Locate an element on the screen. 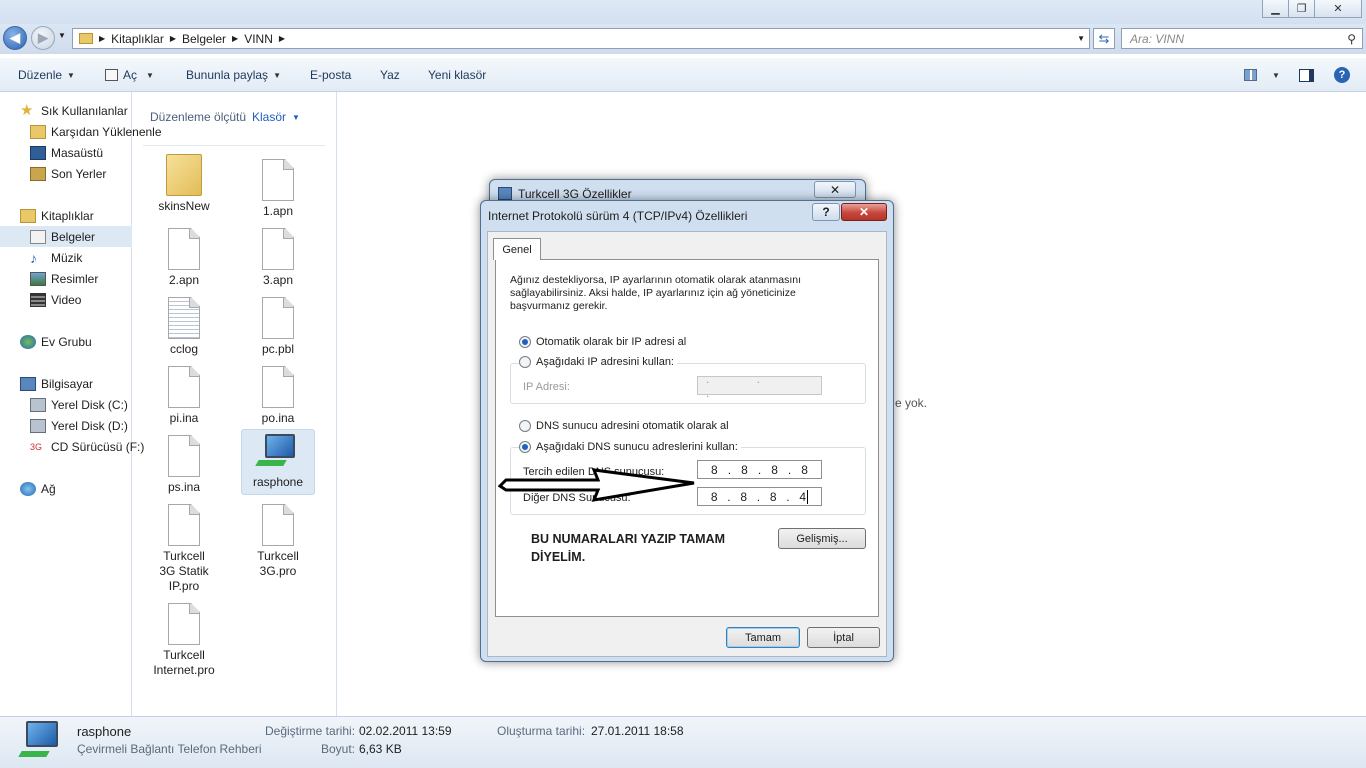  created-label: Oluşturma tarihi: is located at coordinates (541, 731).